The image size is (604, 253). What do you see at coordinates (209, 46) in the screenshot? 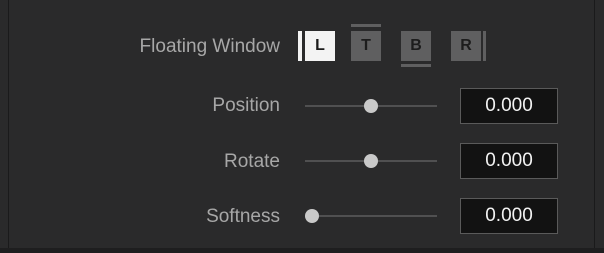
I see `floating-window-label: Floating Window` at bounding box center [209, 46].